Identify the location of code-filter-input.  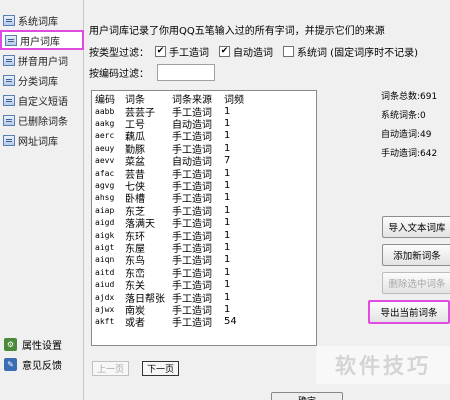
(186, 72).